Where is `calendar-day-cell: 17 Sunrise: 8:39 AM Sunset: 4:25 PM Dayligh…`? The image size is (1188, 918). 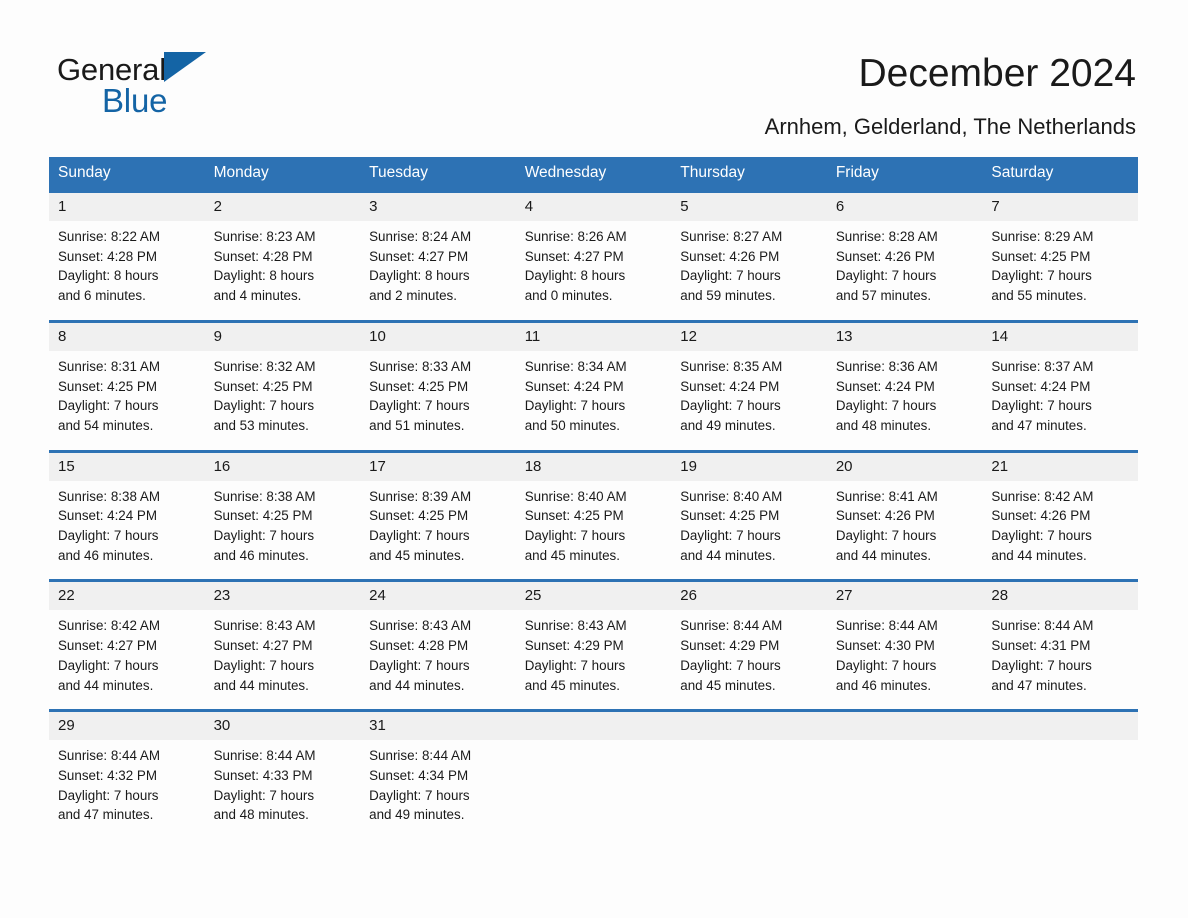
calendar-day-cell: 17 Sunrise: 8:39 AM Sunset: 4:25 PM Dayligh… is located at coordinates (438, 515).